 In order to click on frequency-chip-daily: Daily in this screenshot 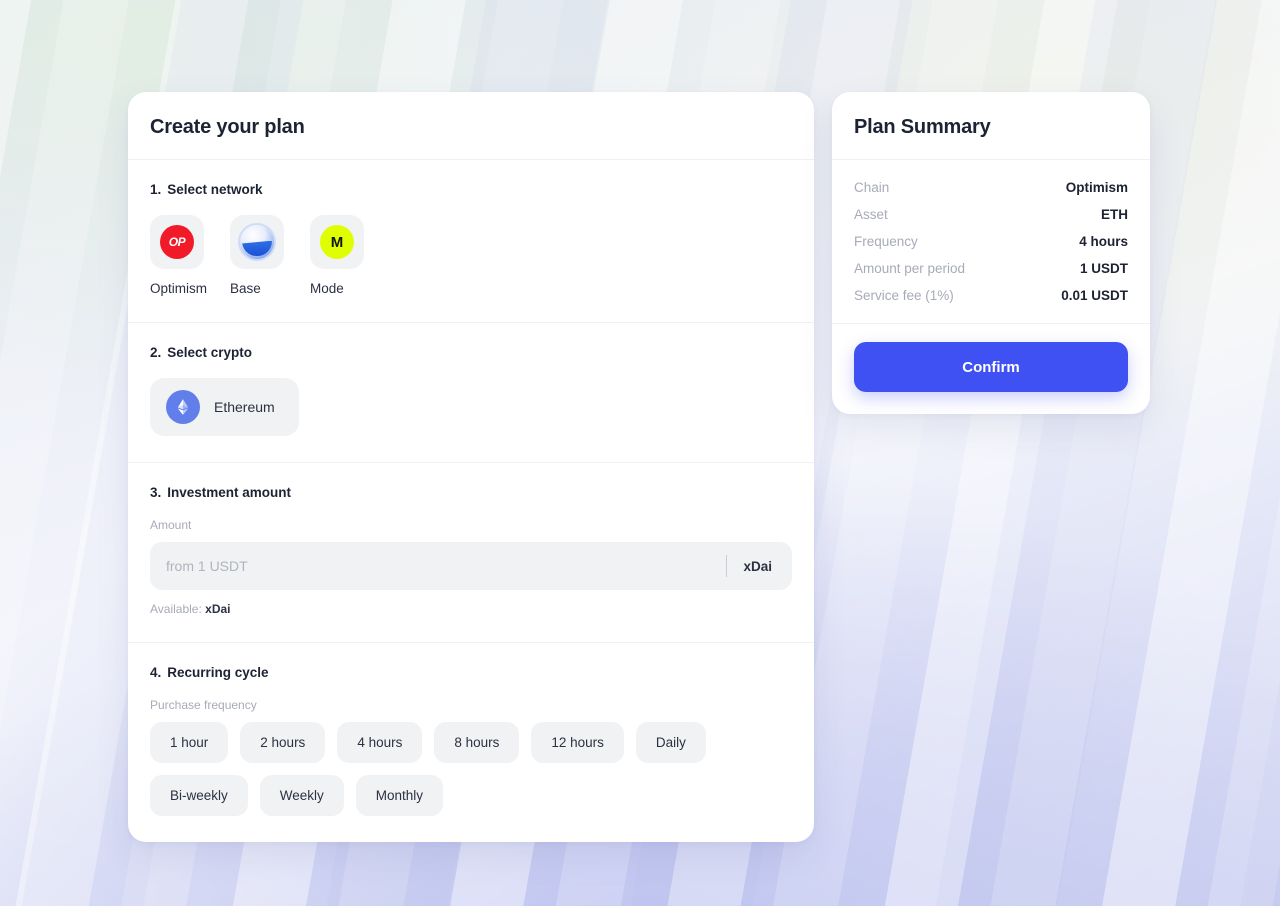, I will do `click(670, 742)`.